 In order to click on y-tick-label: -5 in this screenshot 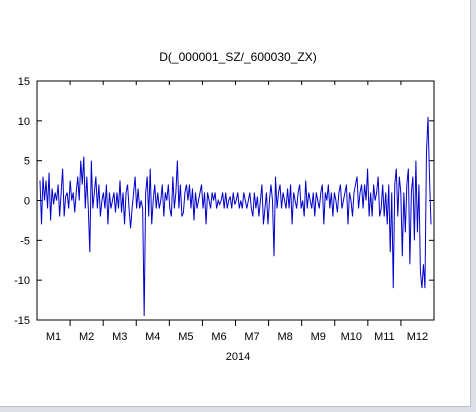, I will do `click(25, 241)`.